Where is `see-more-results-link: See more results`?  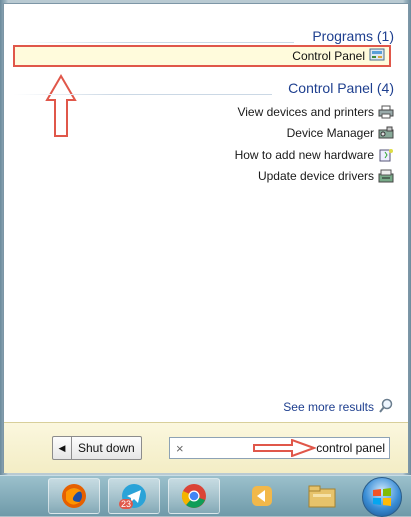
see-more-results-link: See more results is located at coordinates (338, 407).